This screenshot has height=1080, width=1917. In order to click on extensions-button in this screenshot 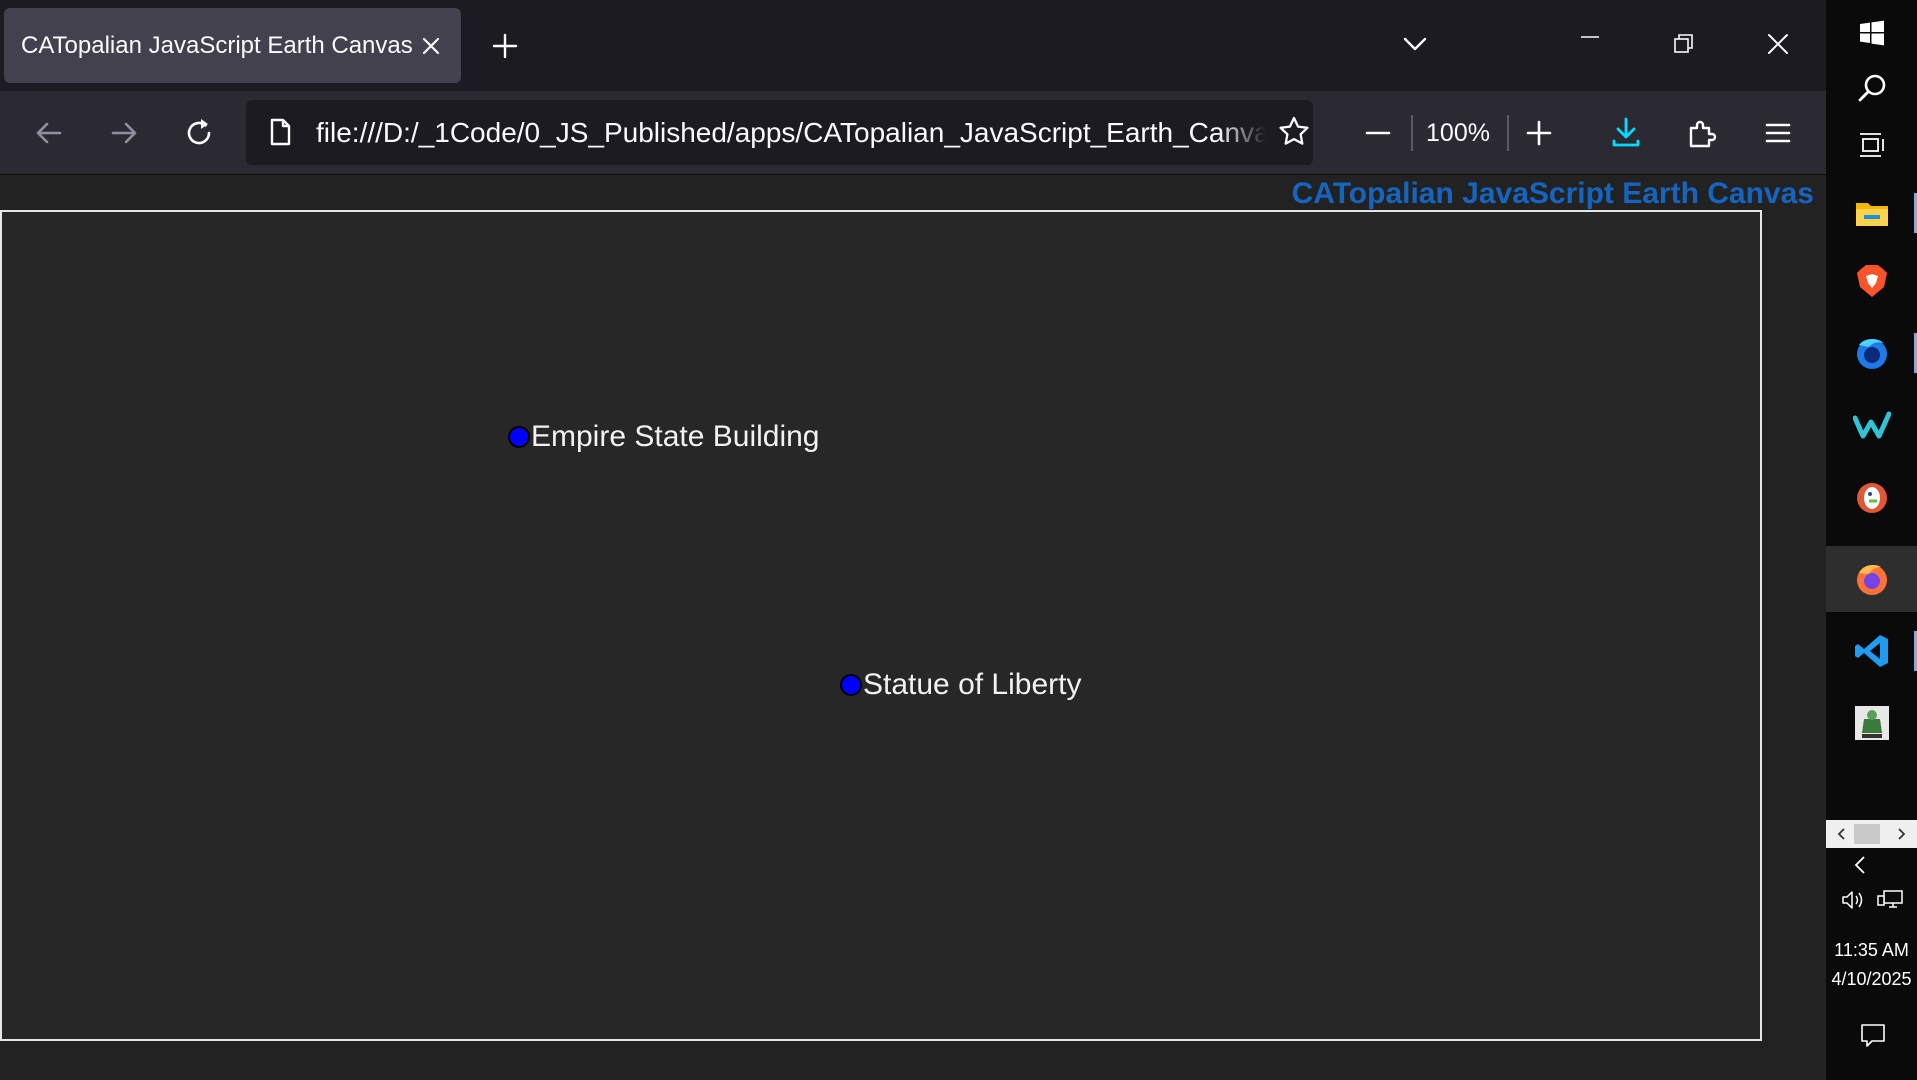, I will do `click(1702, 133)`.